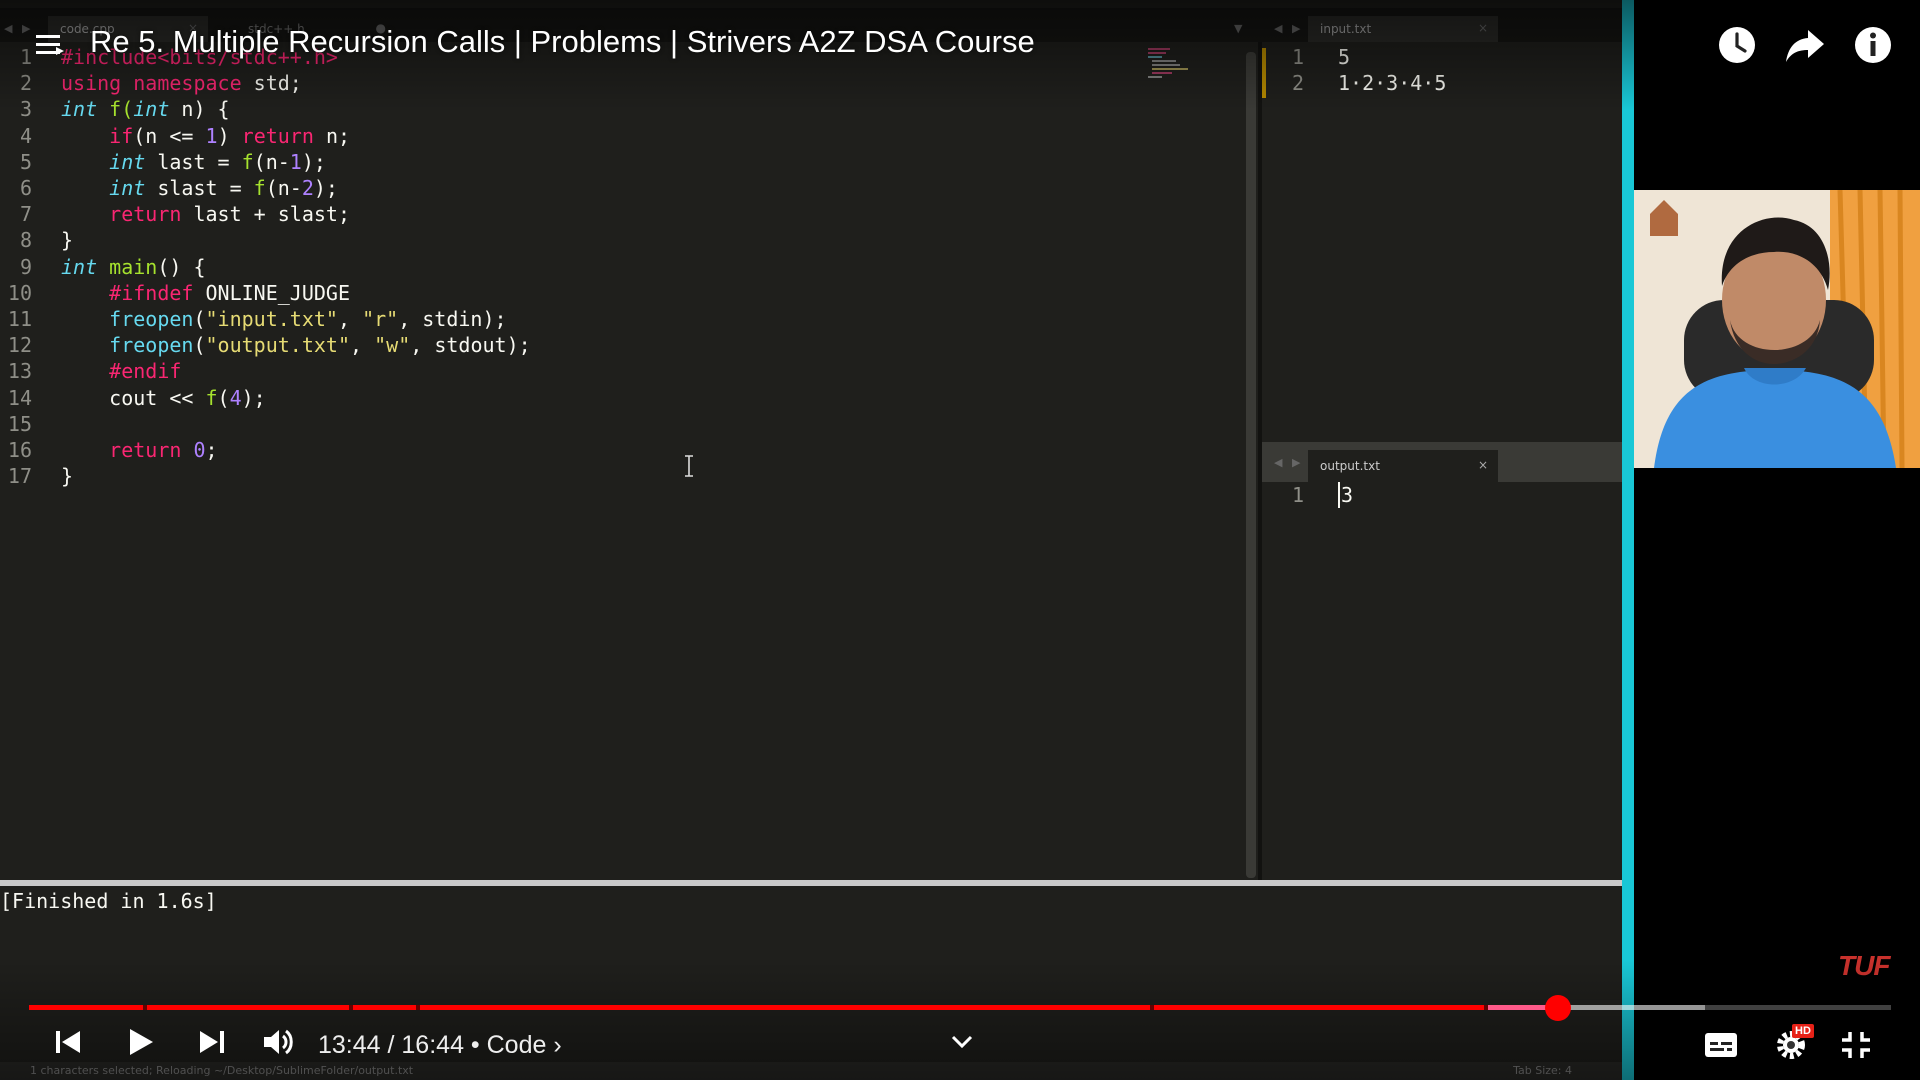 The width and height of the screenshot is (1920, 1080). Describe the element at coordinates (272, 292) in the screenshot. I see `code-token: ONLINE_JUDGE` at that location.